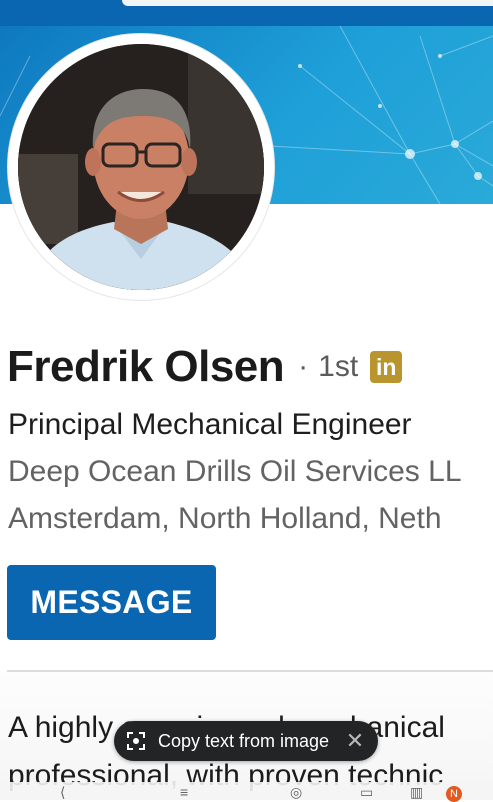  I want to click on scan-text-icon, so click(136, 741).